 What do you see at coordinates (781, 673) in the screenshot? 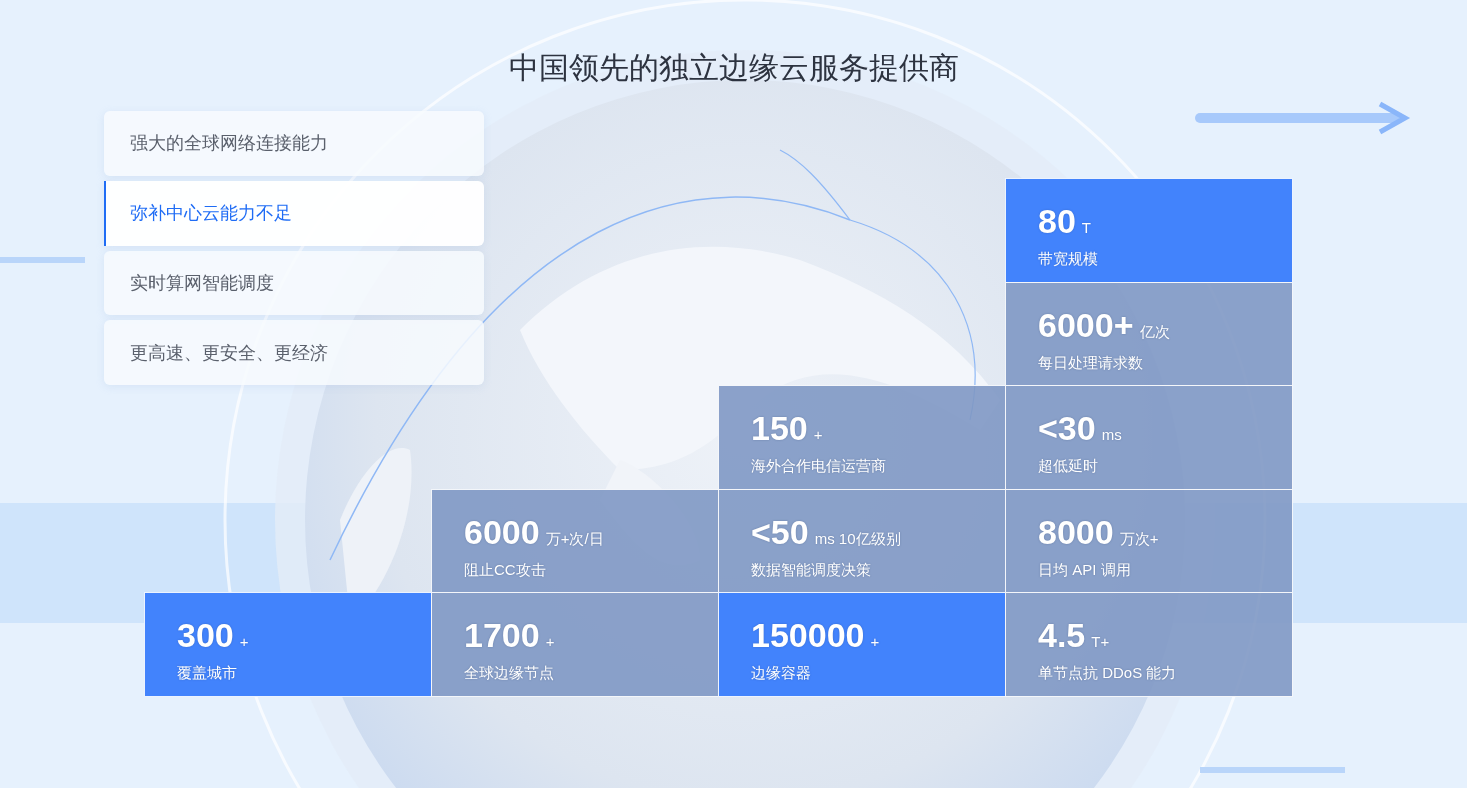
I see `stat-label: 边缘容器` at bounding box center [781, 673].